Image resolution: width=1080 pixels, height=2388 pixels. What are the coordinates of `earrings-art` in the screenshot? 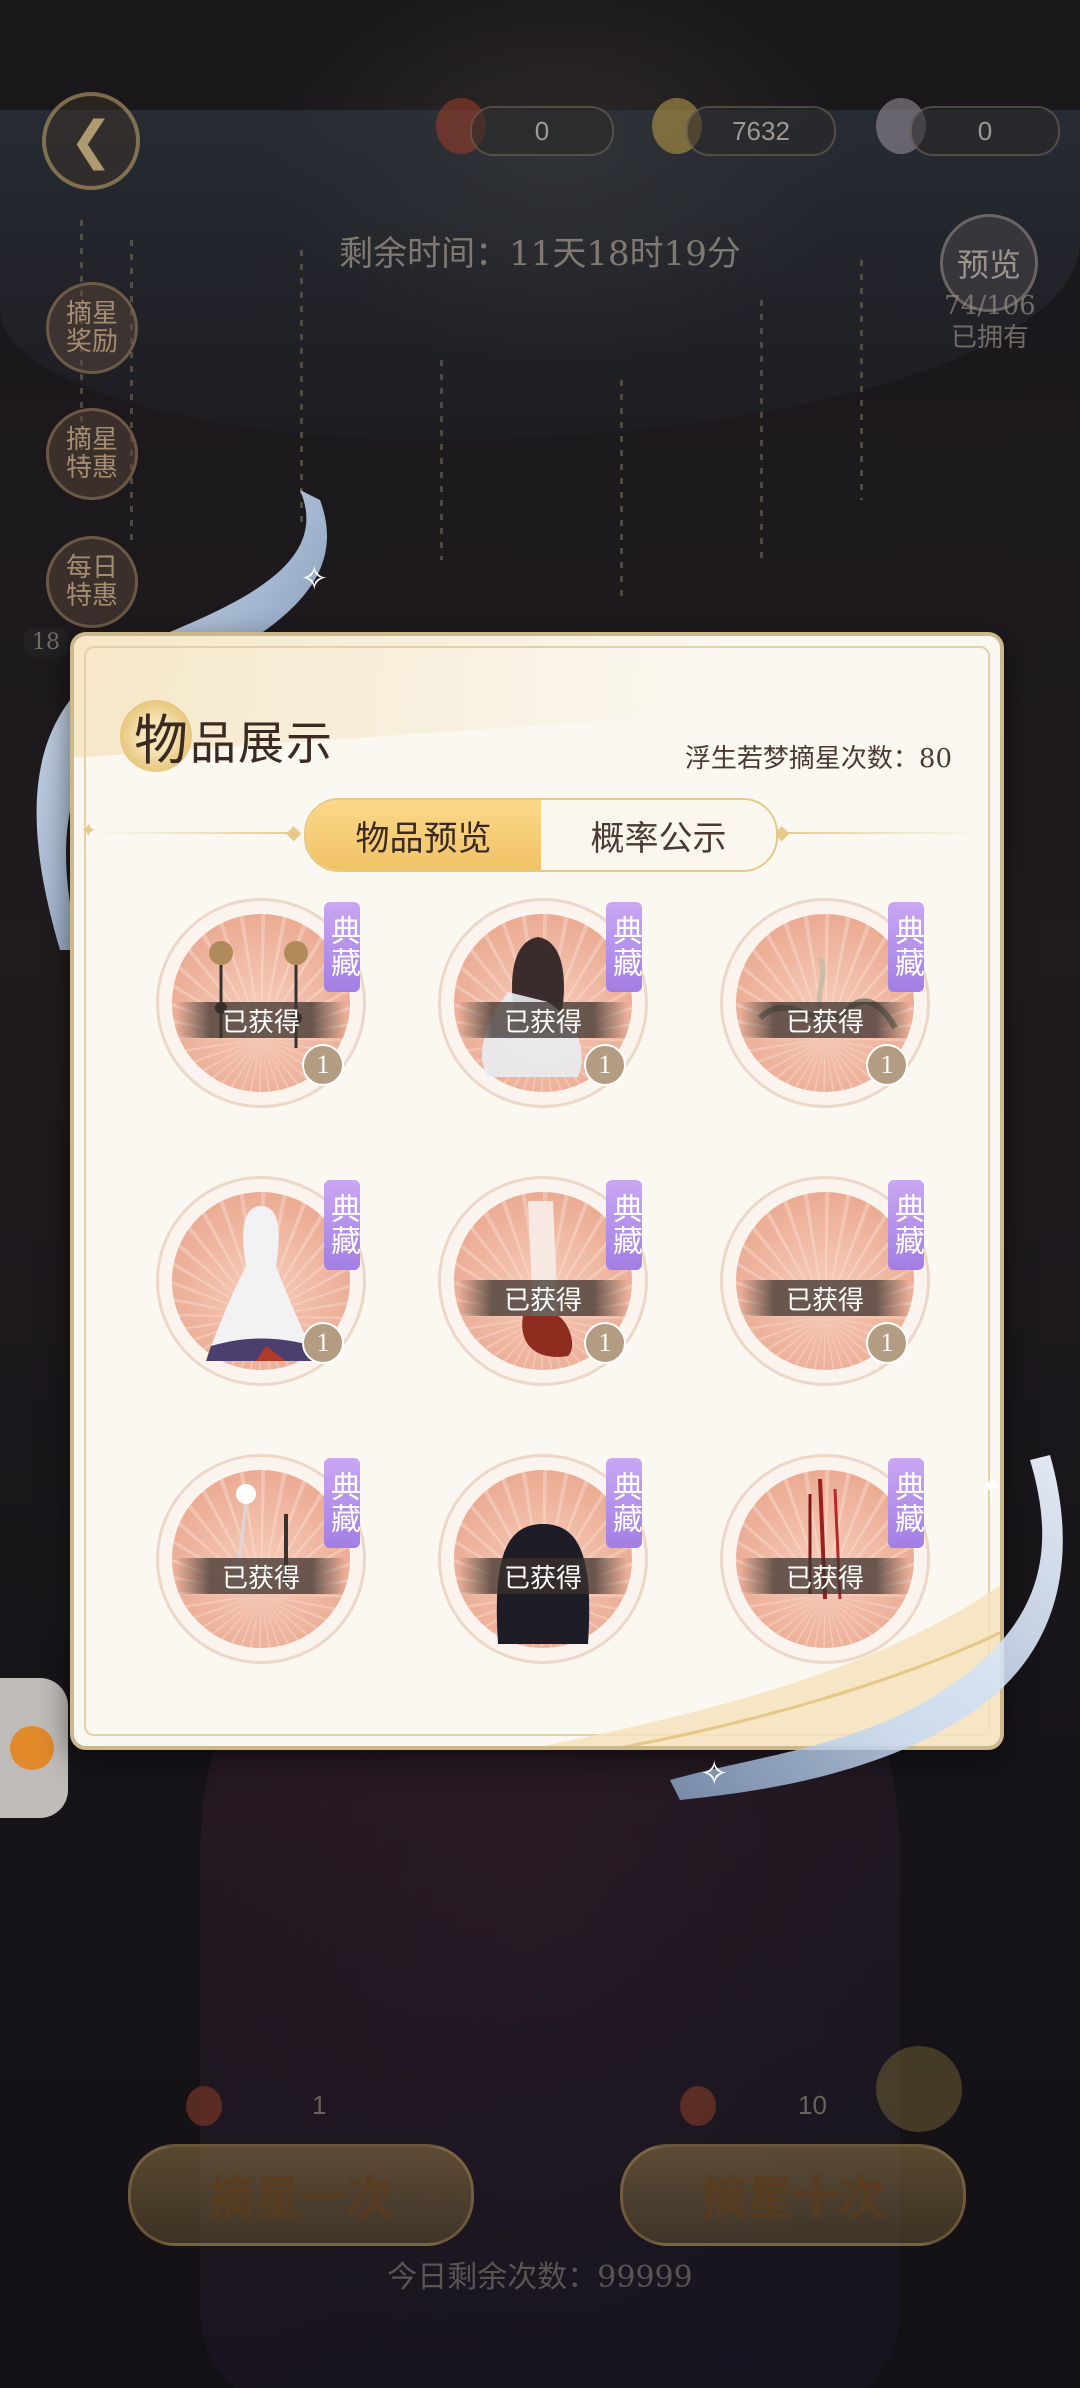 It's located at (258, 994).